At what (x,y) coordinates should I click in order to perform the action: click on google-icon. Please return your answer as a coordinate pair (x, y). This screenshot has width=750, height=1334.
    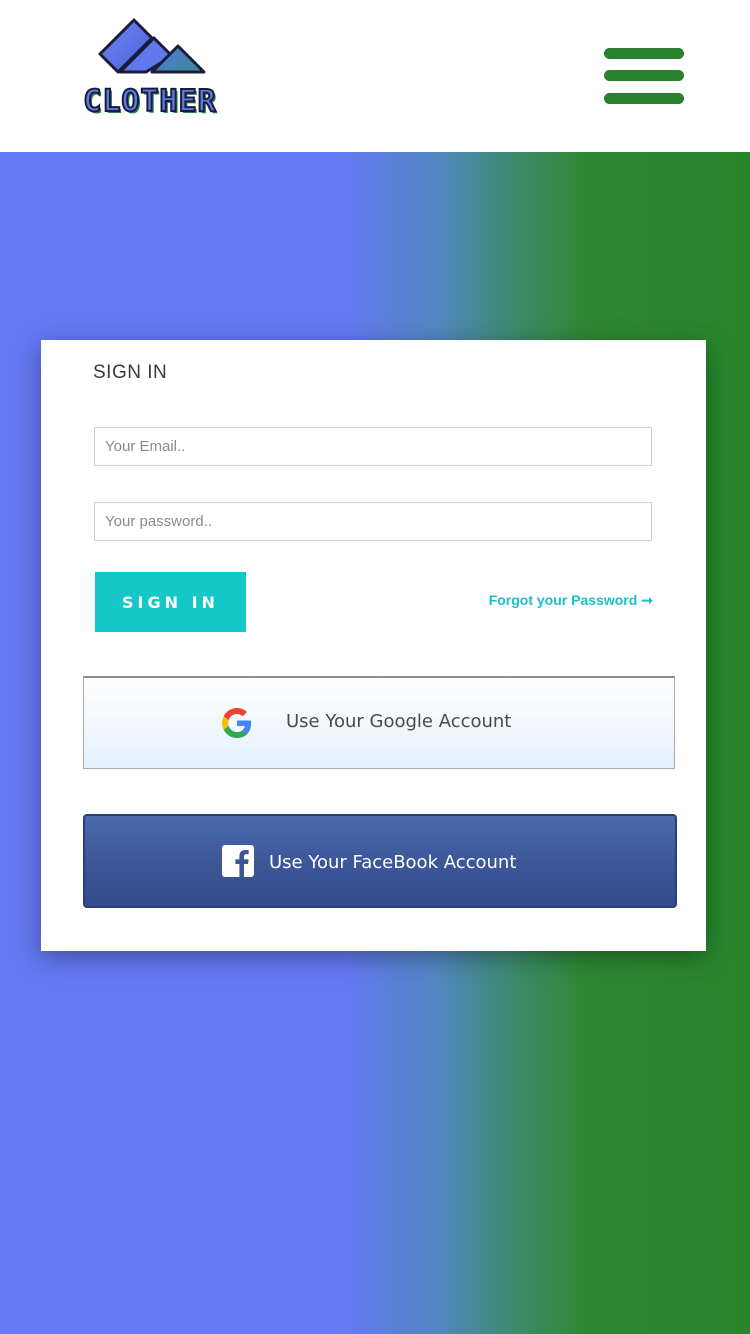
    Looking at the image, I should click on (237, 723).